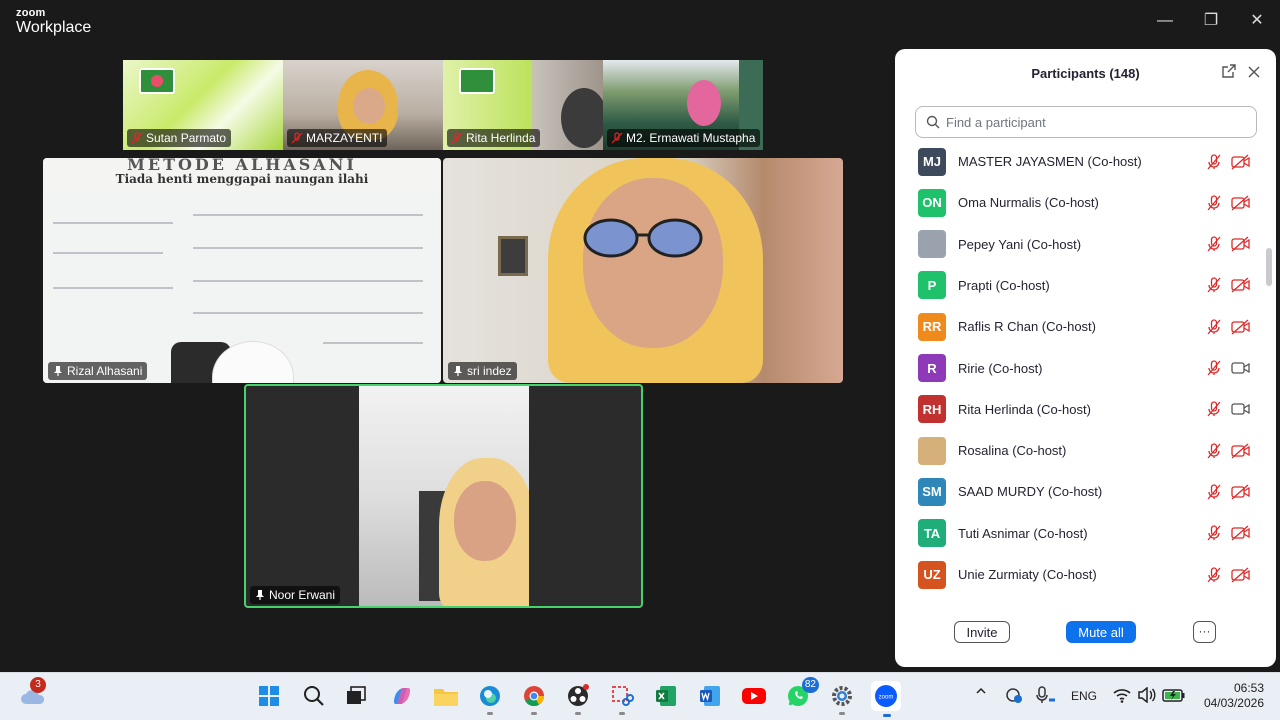 The width and height of the screenshot is (1280, 720). What do you see at coordinates (886, 696) in the screenshot?
I see `zoom-icon: zoom` at bounding box center [886, 696].